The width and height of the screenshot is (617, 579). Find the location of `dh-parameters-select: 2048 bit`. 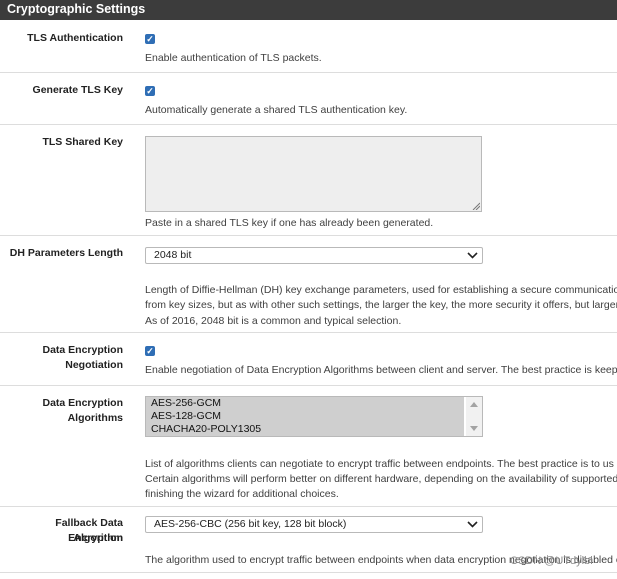

dh-parameters-select: 2048 bit is located at coordinates (314, 255).